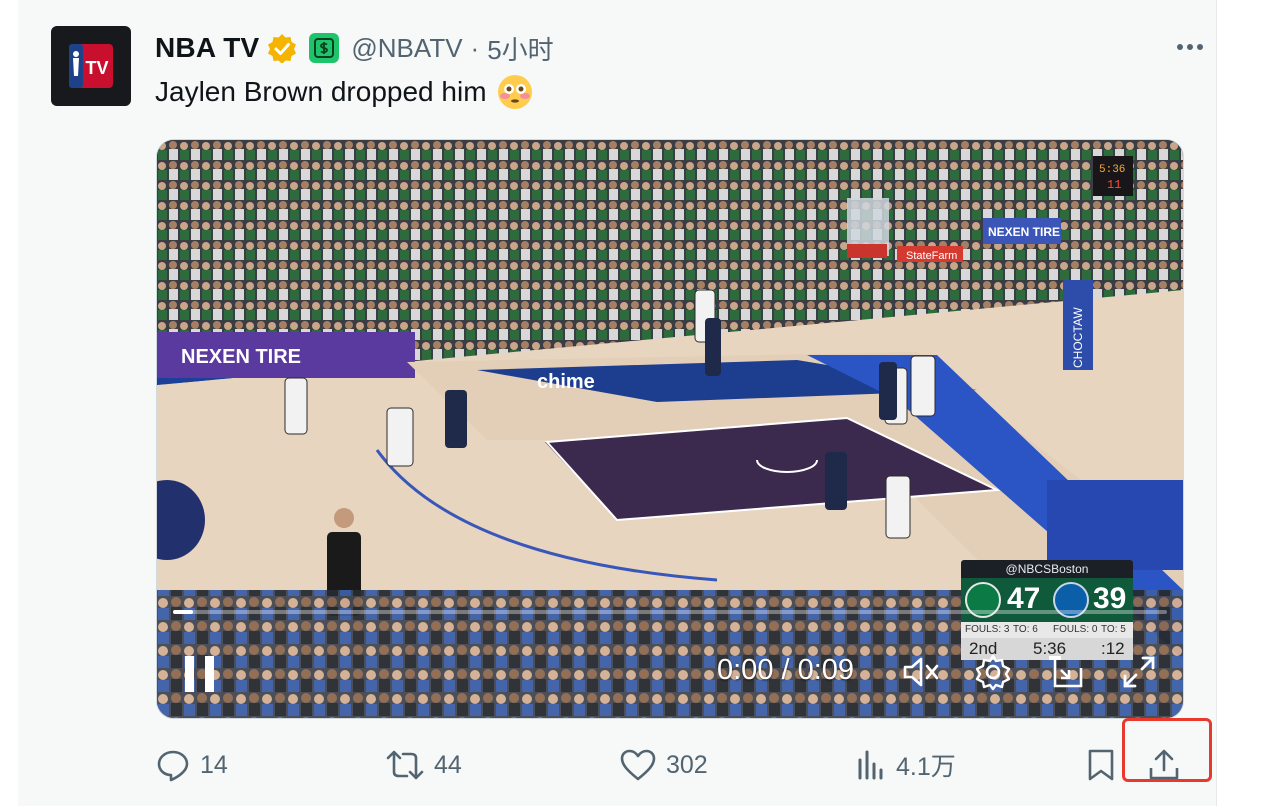 The width and height of the screenshot is (1262, 806). Describe the element at coordinates (1190, 47) in the screenshot. I see `more-options-icon` at that location.